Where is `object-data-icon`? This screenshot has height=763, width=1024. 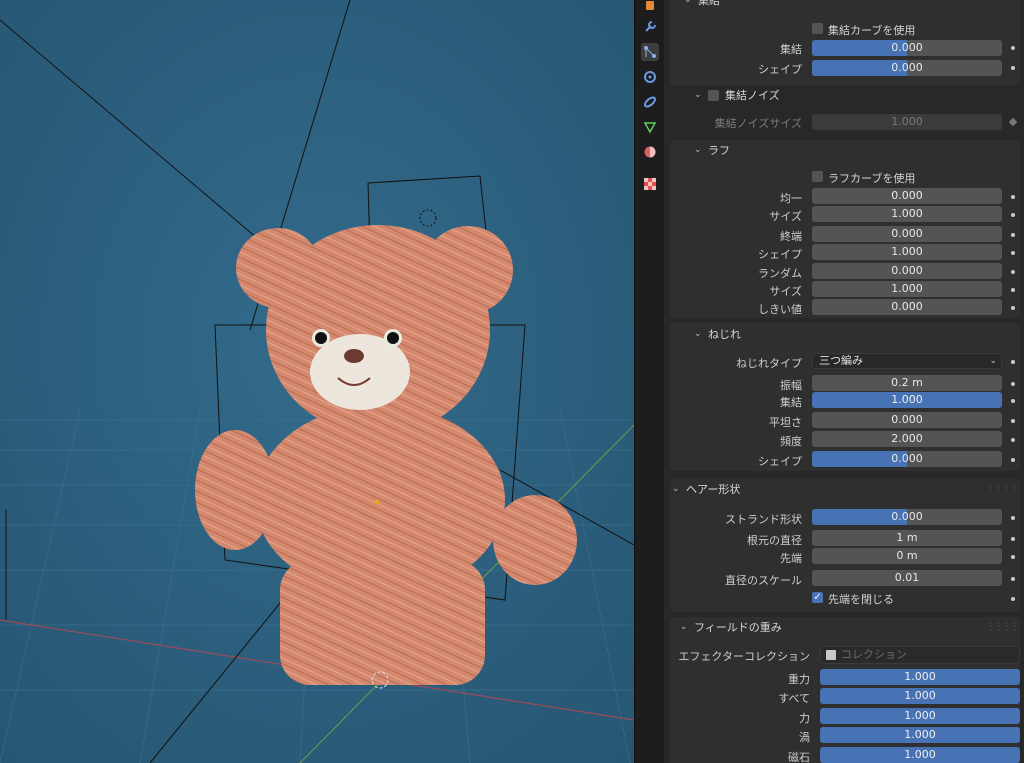
object-data-icon is located at coordinates (650, 7).